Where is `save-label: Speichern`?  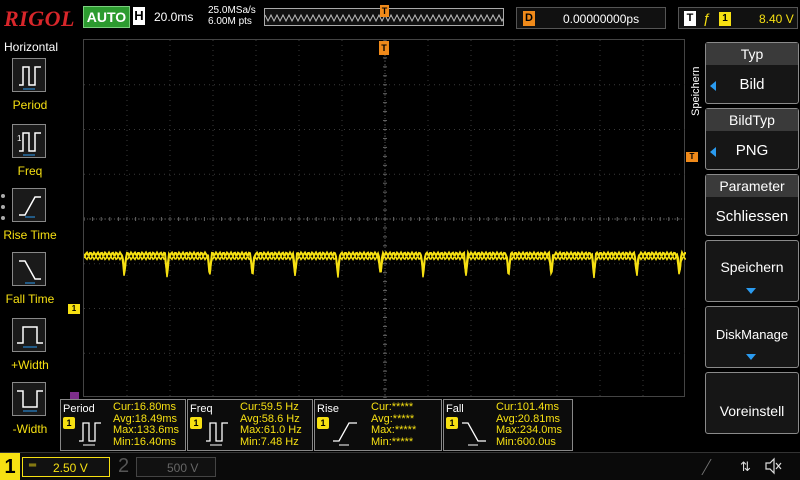 save-label: Speichern is located at coordinates (752, 267).